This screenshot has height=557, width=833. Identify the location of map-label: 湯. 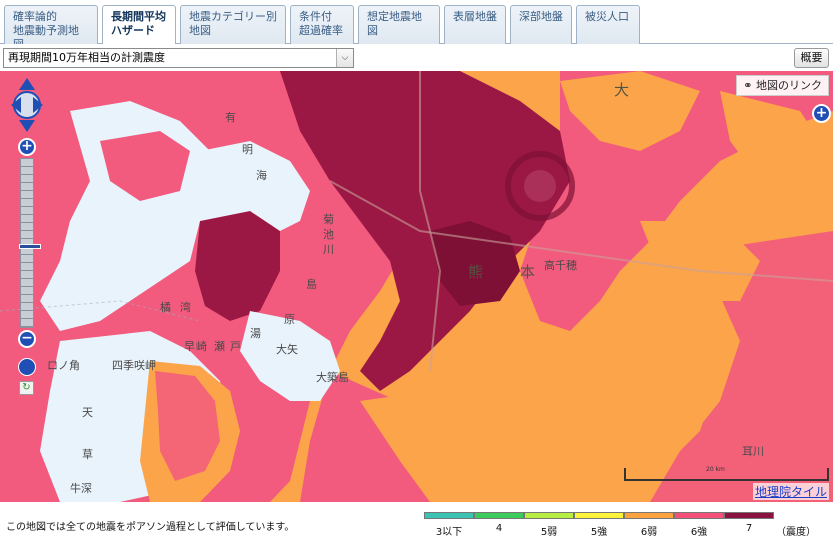
(255, 333).